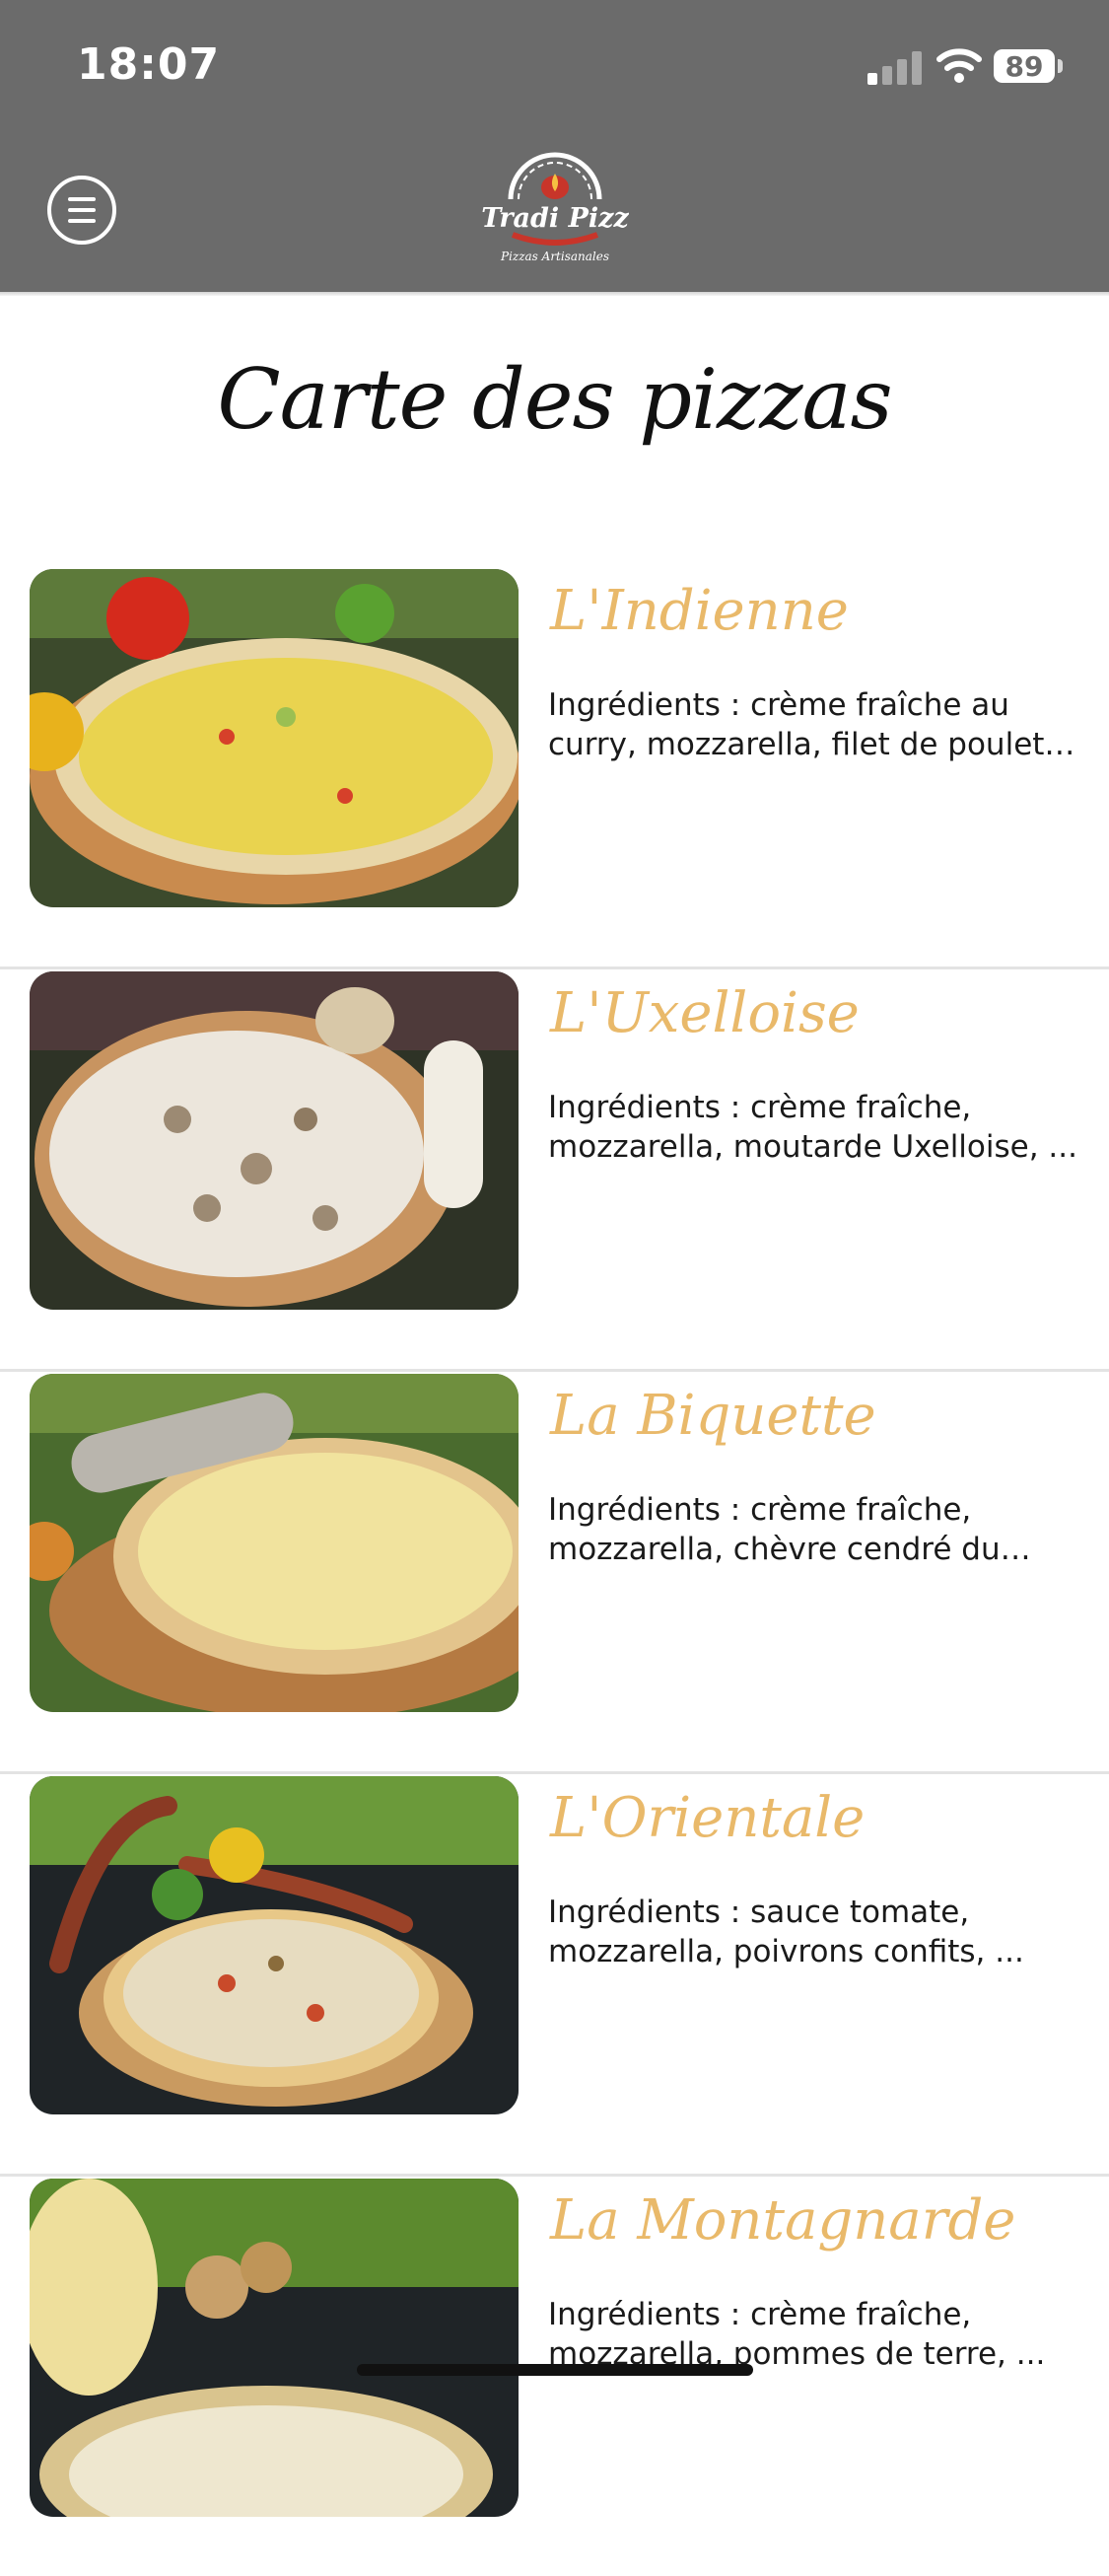  What do you see at coordinates (1060, 66) in the screenshot?
I see `battery-tip` at bounding box center [1060, 66].